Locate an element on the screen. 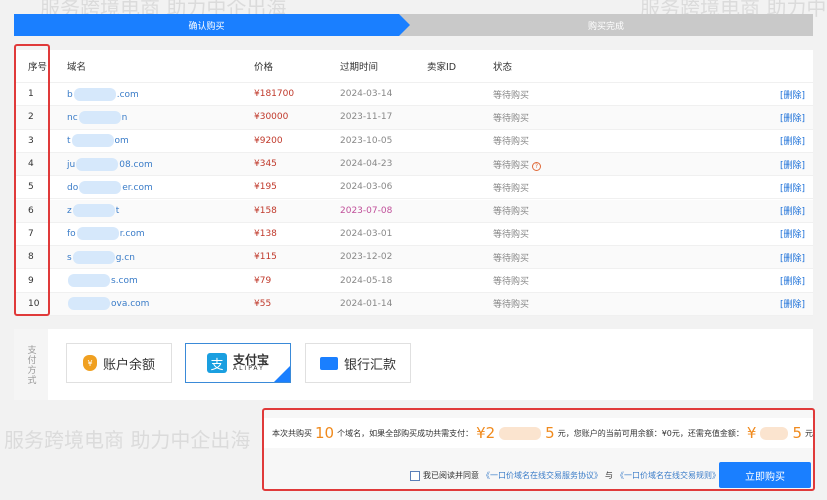 Image resolution: width=827 pixels, height=500 pixels. domain-link: fo r.com is located at coordinates (106, 234).